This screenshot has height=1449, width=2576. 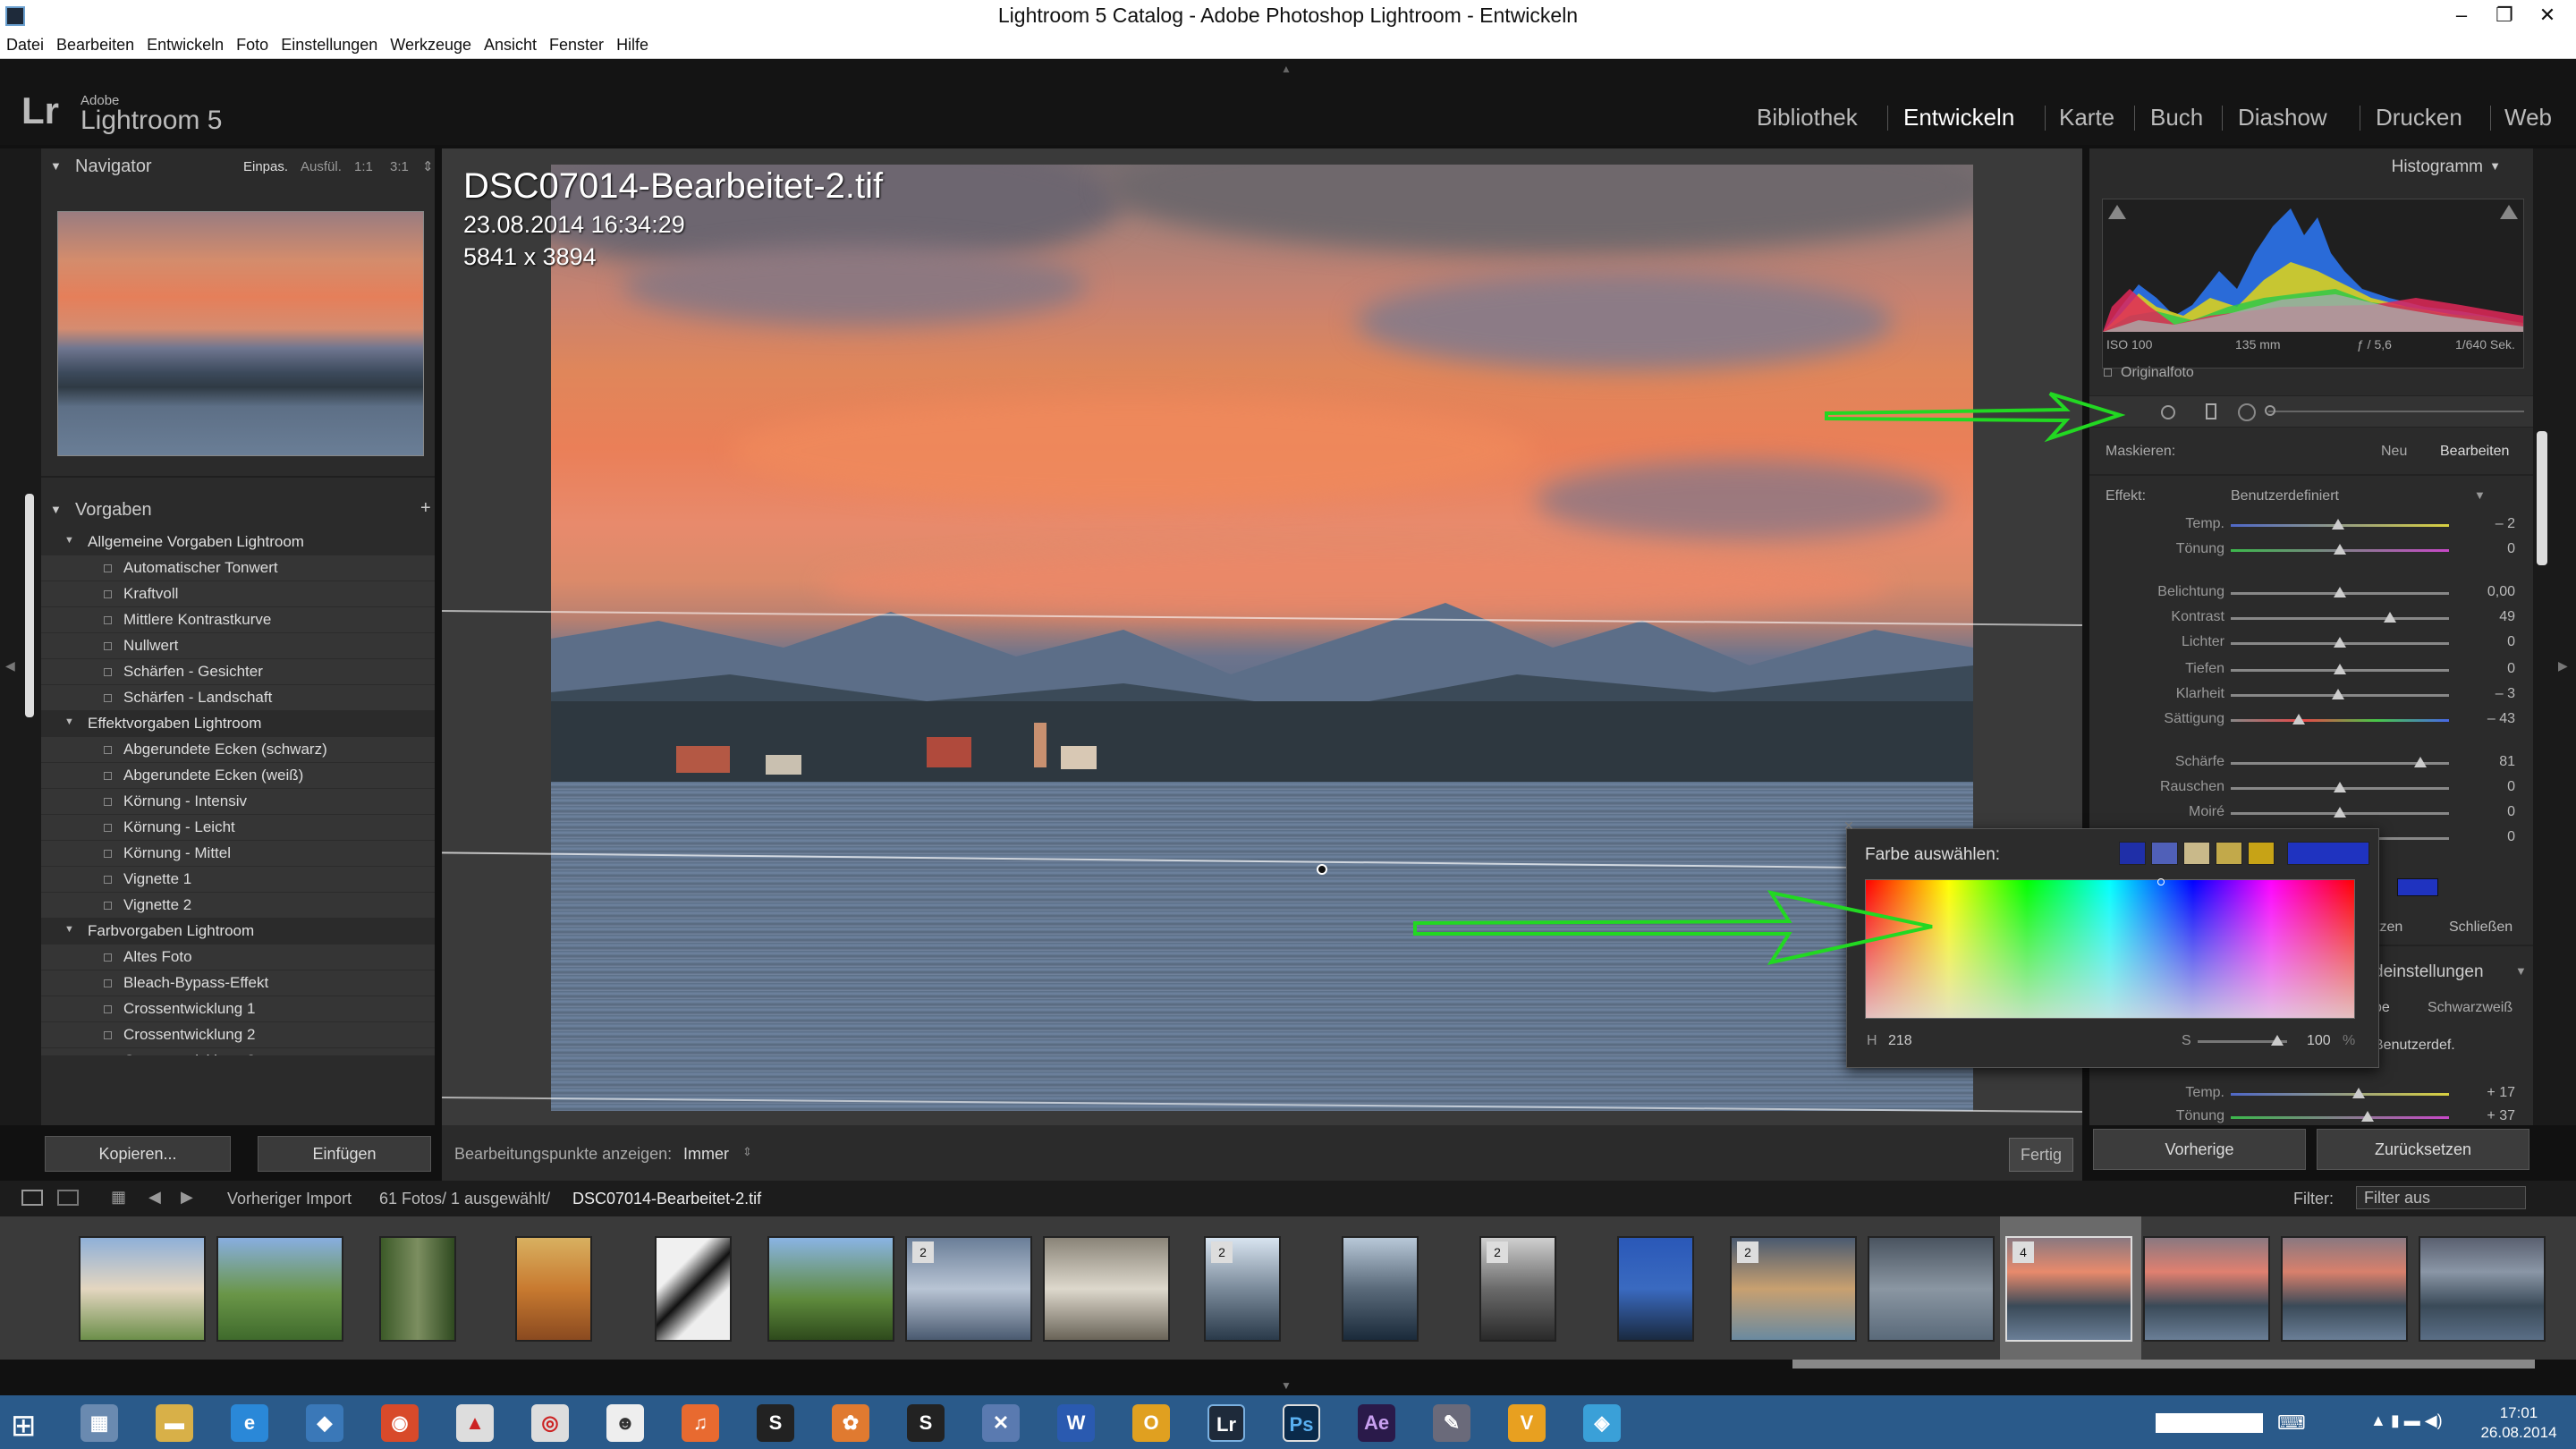 I want to click on menu-hilfe: Hilfe, so click(x=632, y=43).